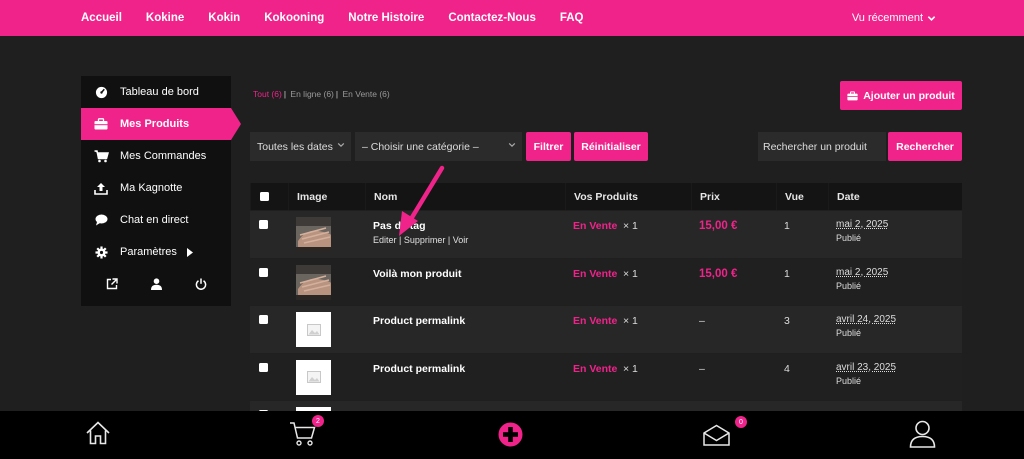  What do you see at coordinates (295, 146) in the screenshot?
I see `date-filter-value: Toutes les dates` at bounding box center [295, 146].